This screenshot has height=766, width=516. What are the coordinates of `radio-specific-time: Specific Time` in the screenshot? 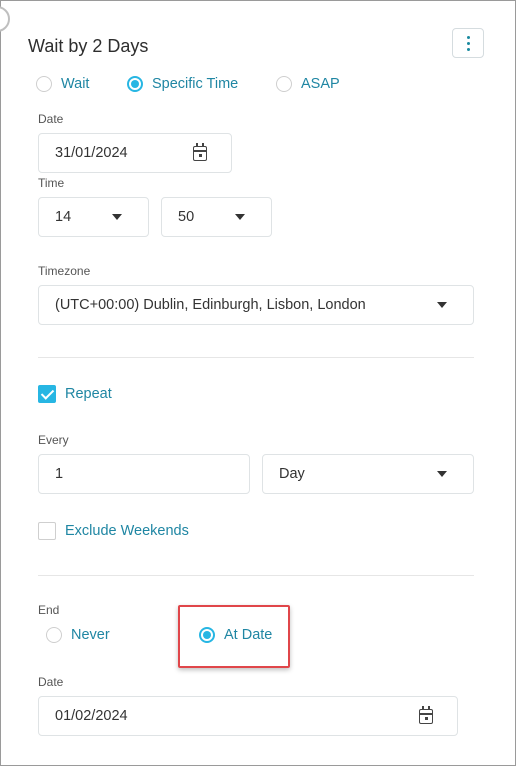 It's located at (182, 84).